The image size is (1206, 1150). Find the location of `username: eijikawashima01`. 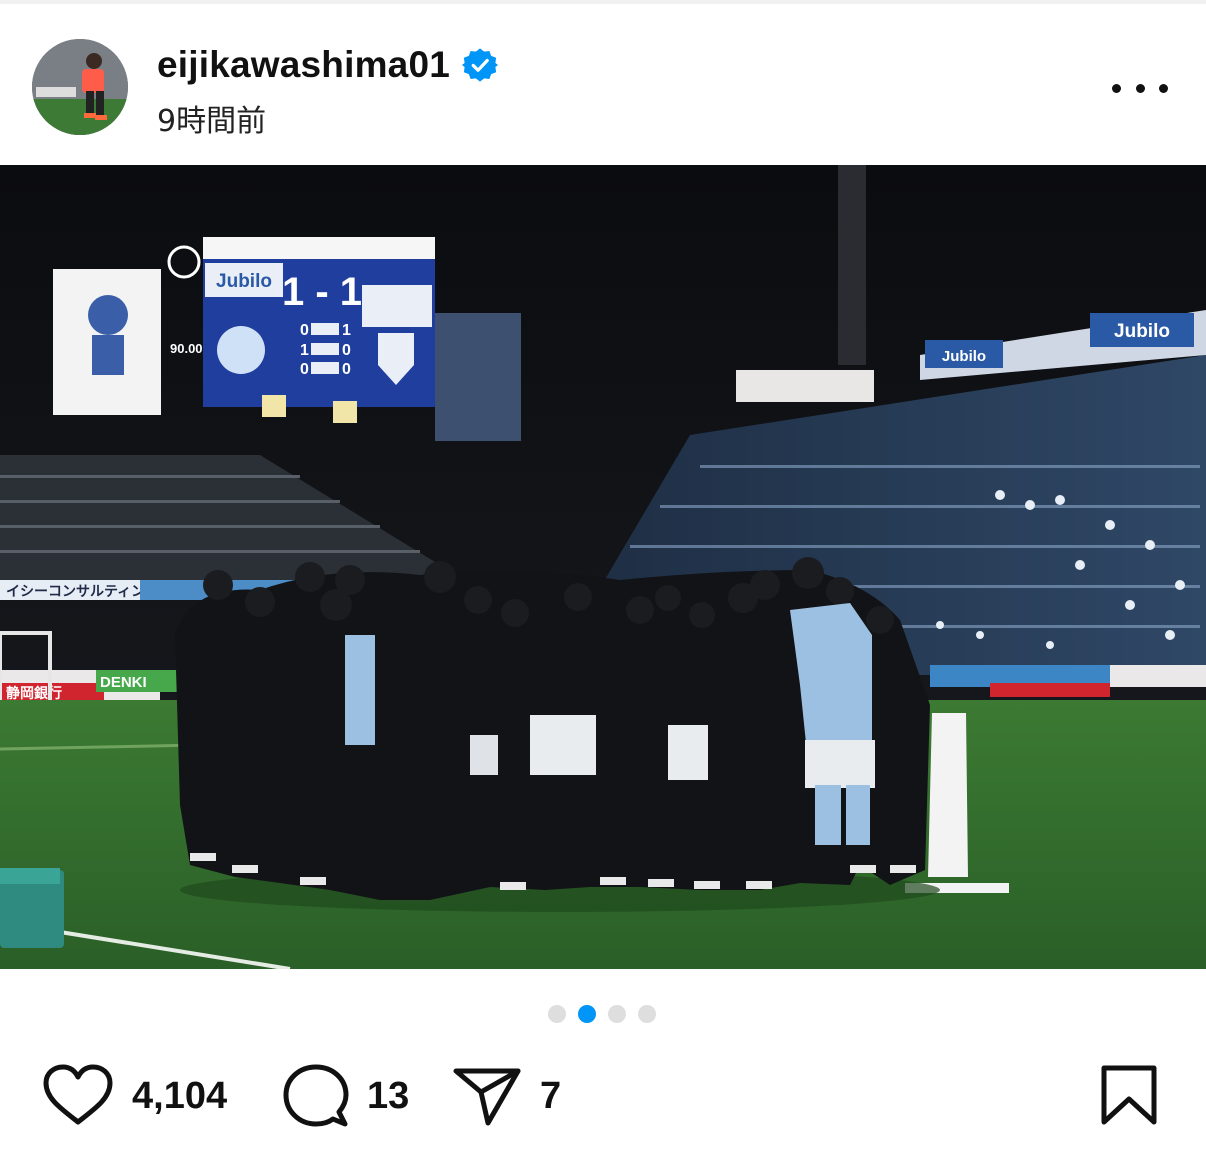

username: eijikawashima01 is located at coordinates (303, 65).